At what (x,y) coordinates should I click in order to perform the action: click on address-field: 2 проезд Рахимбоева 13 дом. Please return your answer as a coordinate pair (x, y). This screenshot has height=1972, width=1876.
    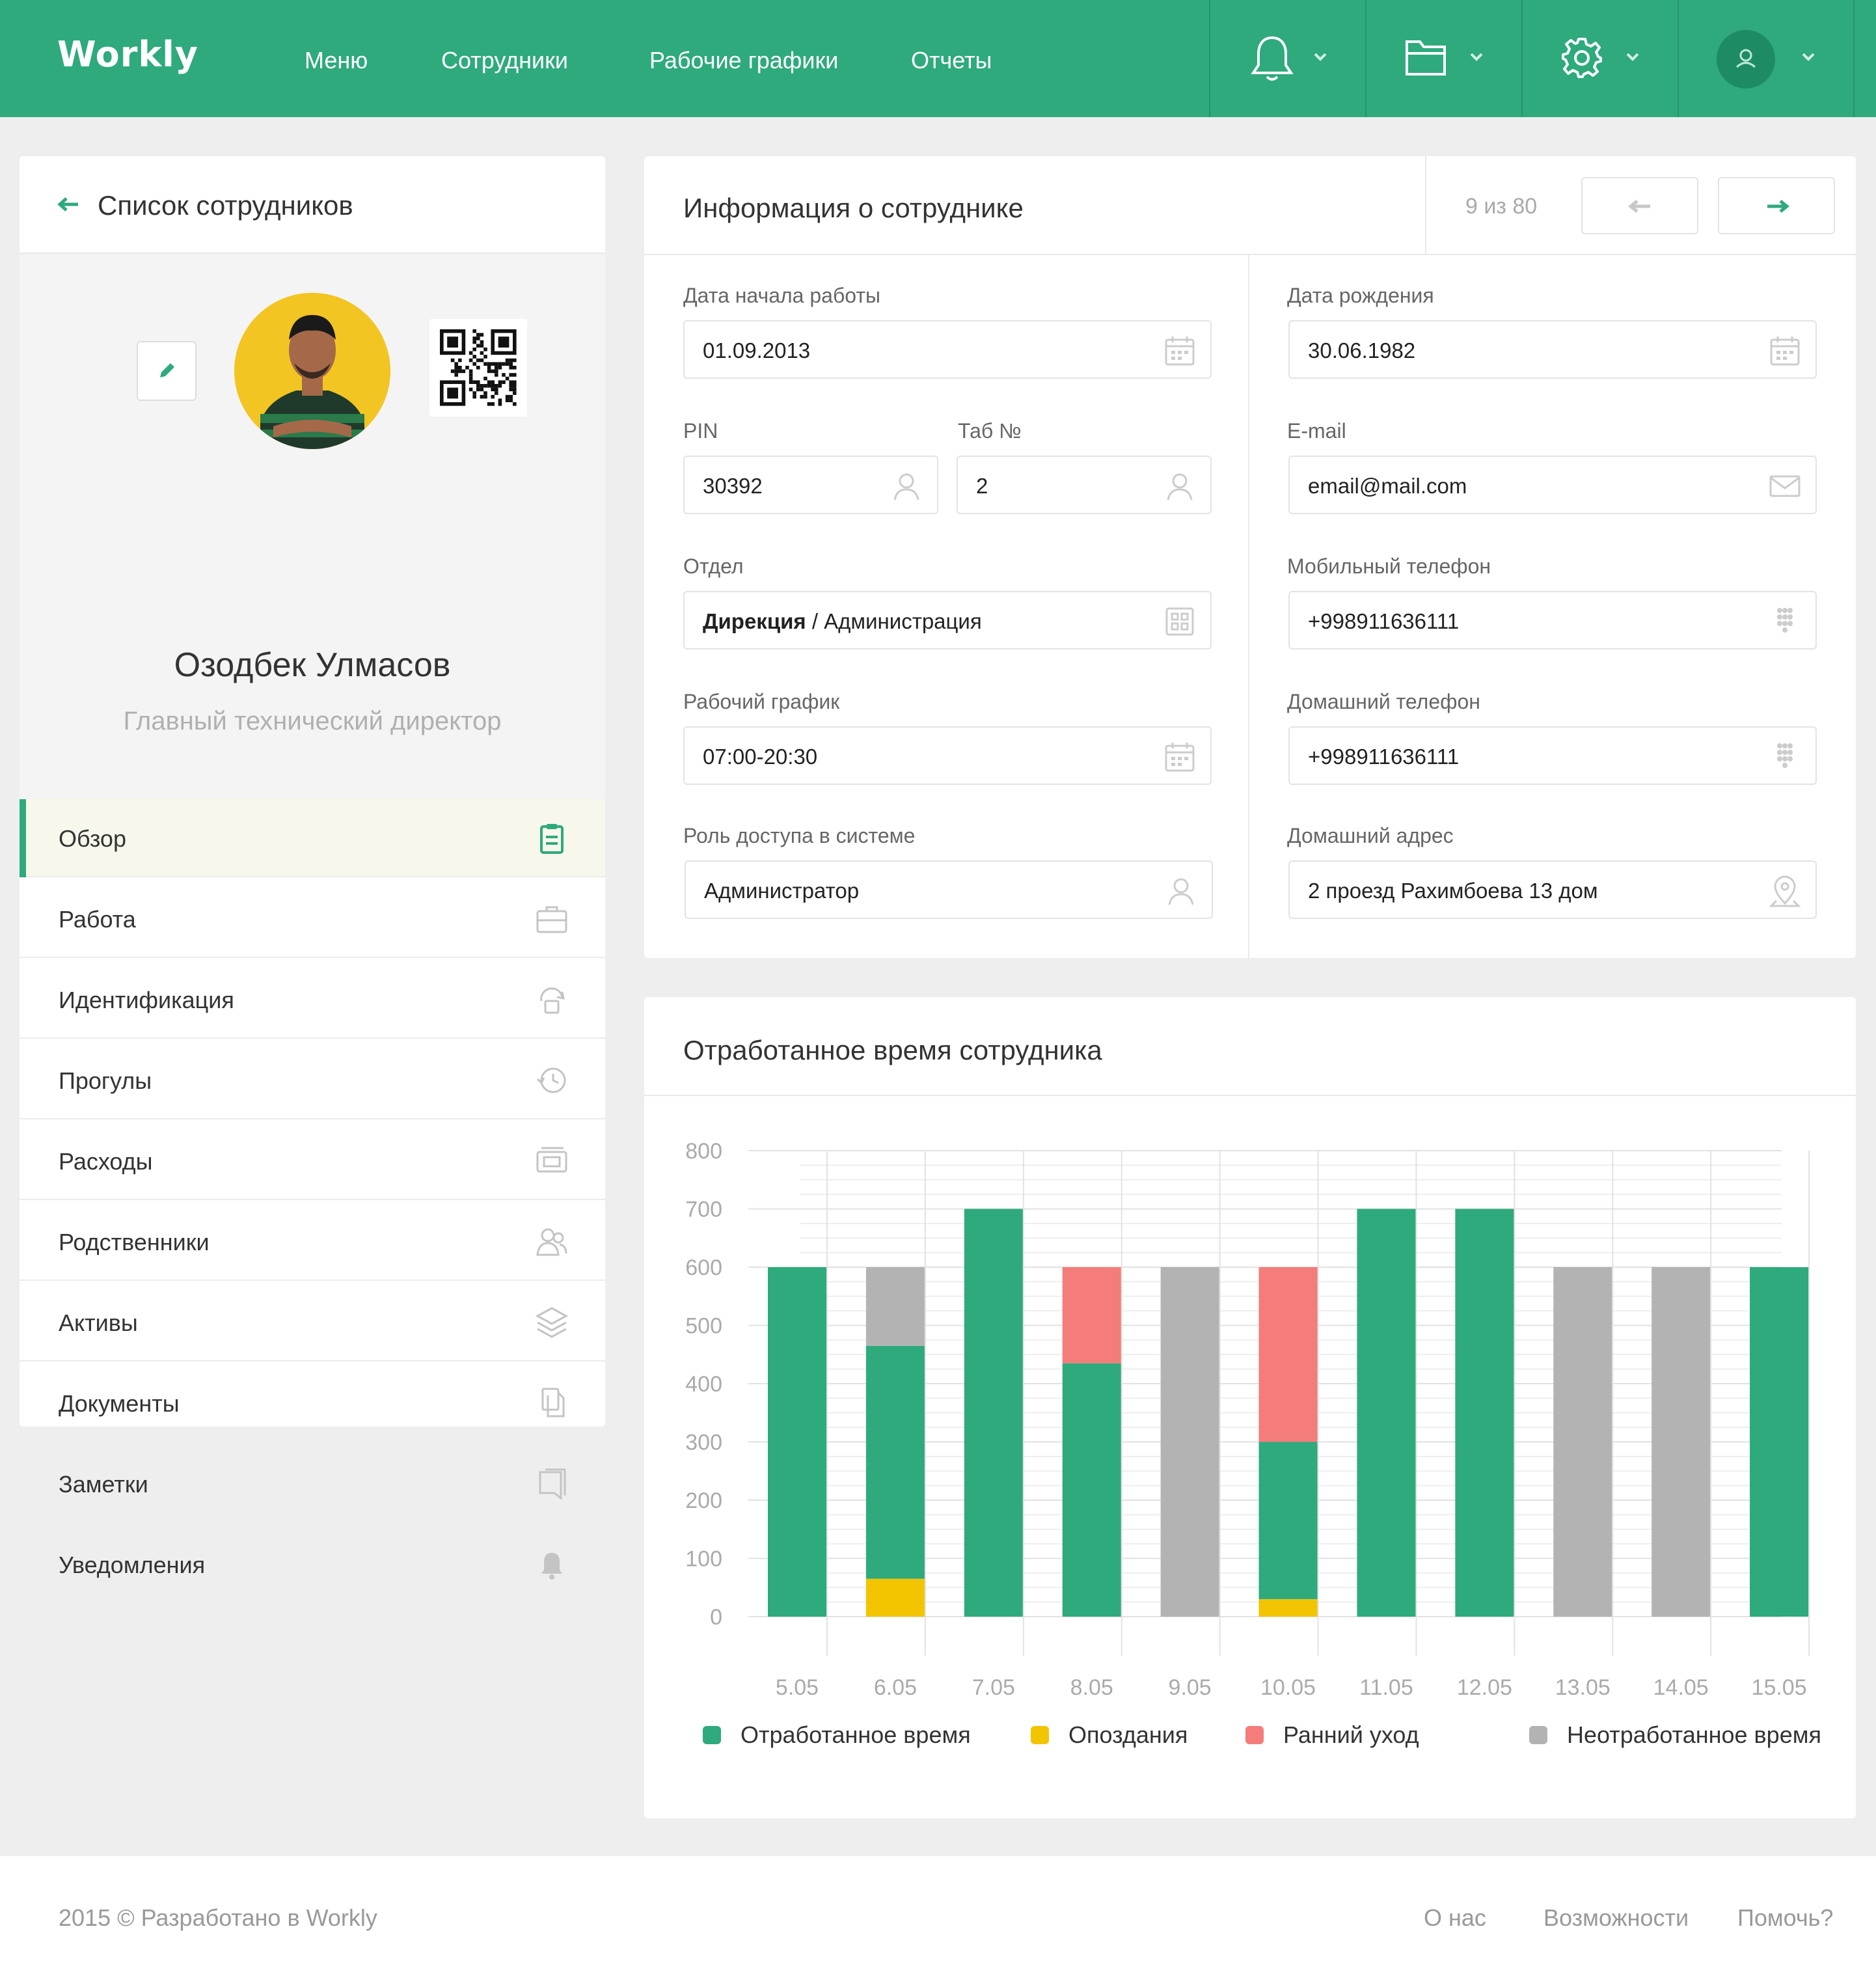
    Looking at the image, I should click on (1552, 889).